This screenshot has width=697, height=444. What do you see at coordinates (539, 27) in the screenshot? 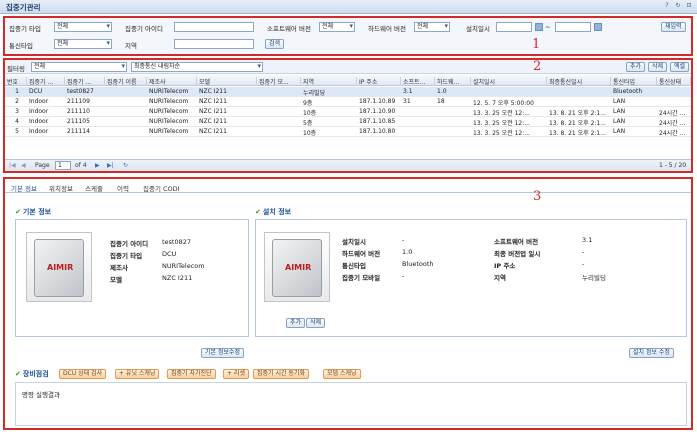
I see `calendar-from-icon` at bounding box center [539, 27].